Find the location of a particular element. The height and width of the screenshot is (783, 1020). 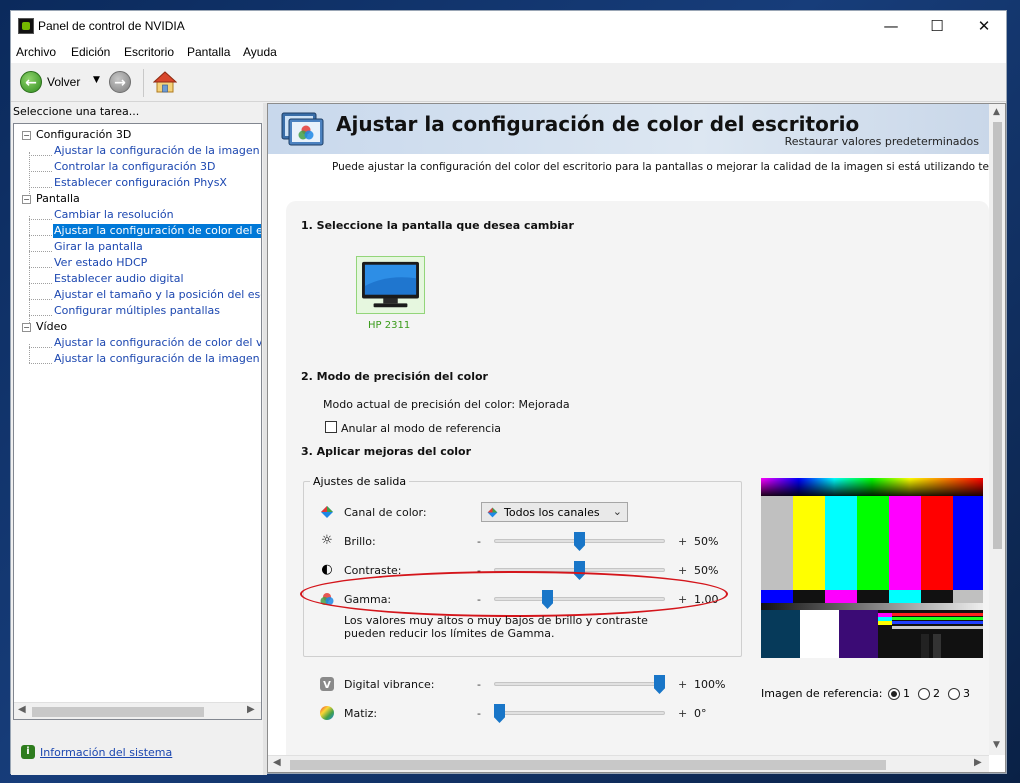

digital-vibrance-icon: V is located at coordinates (327, 684).